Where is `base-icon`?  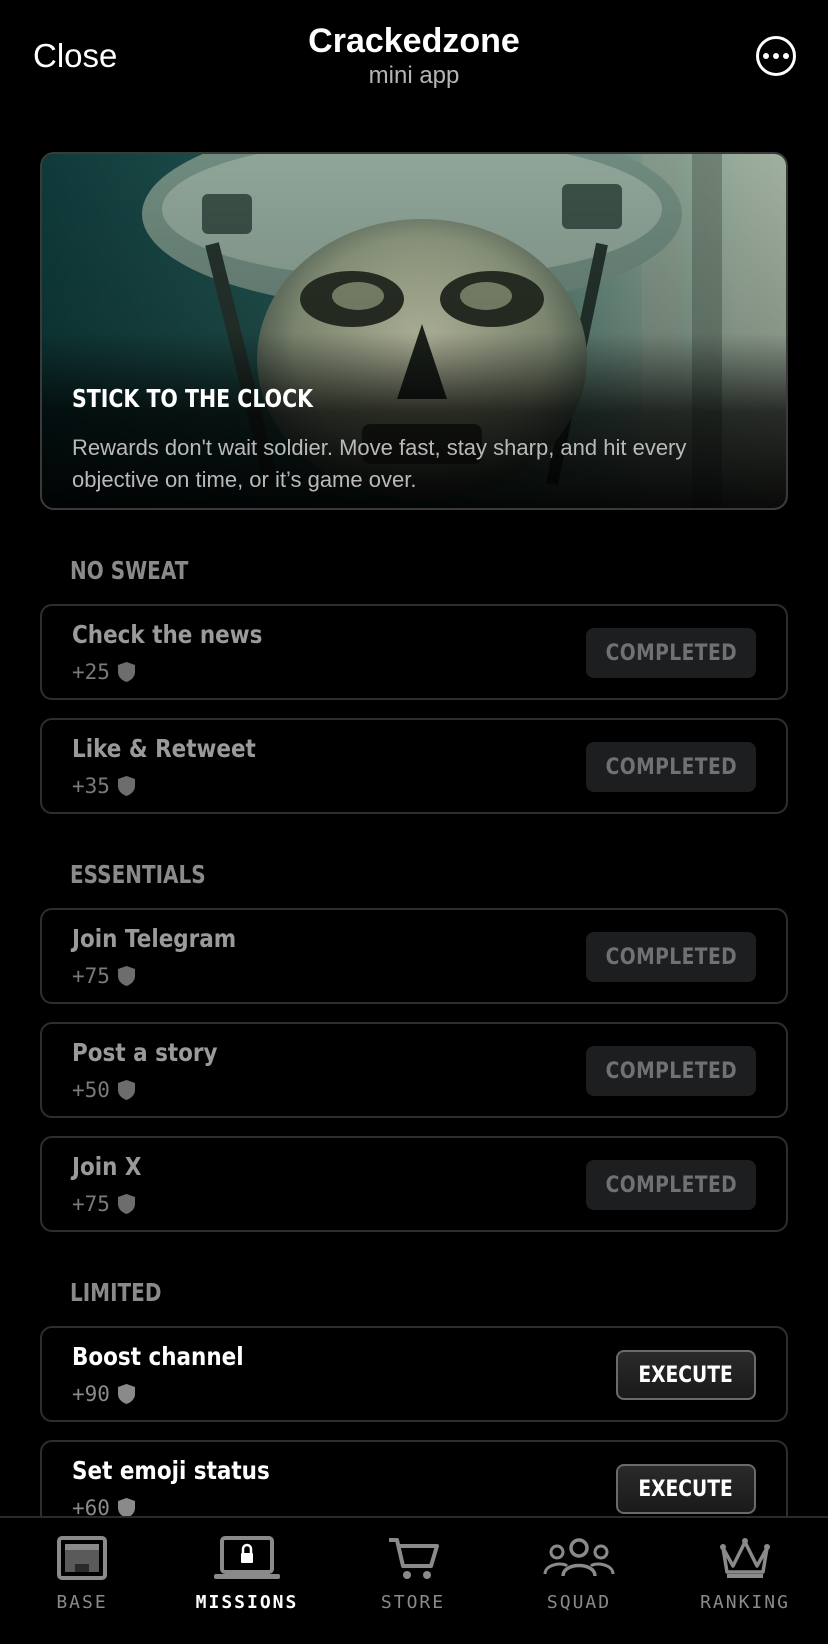 base-icon is located at coordinates (82, 1558).